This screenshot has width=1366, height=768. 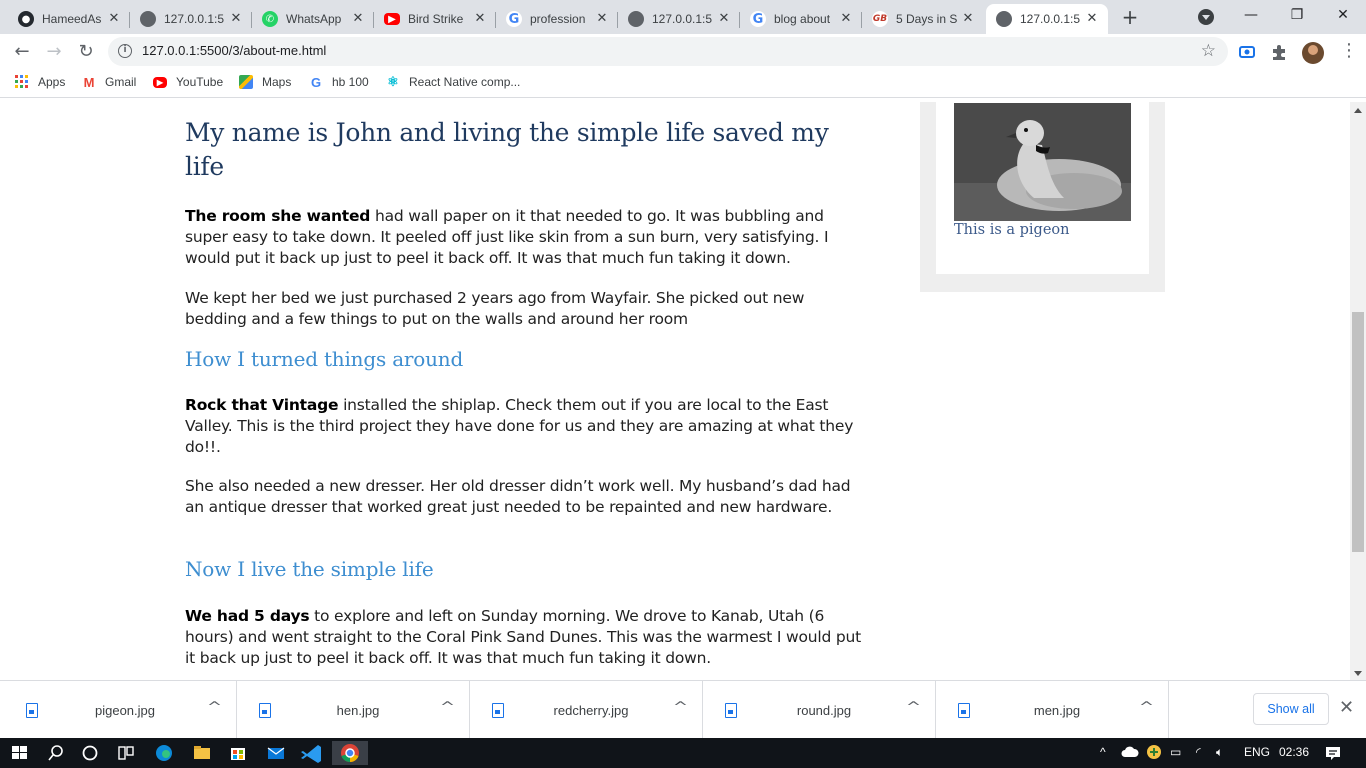 What do you see at coordinates (1219, 752) in the screenshot?
I see `volume-icon: 🔈︎` at bounding box center [1219, 752].